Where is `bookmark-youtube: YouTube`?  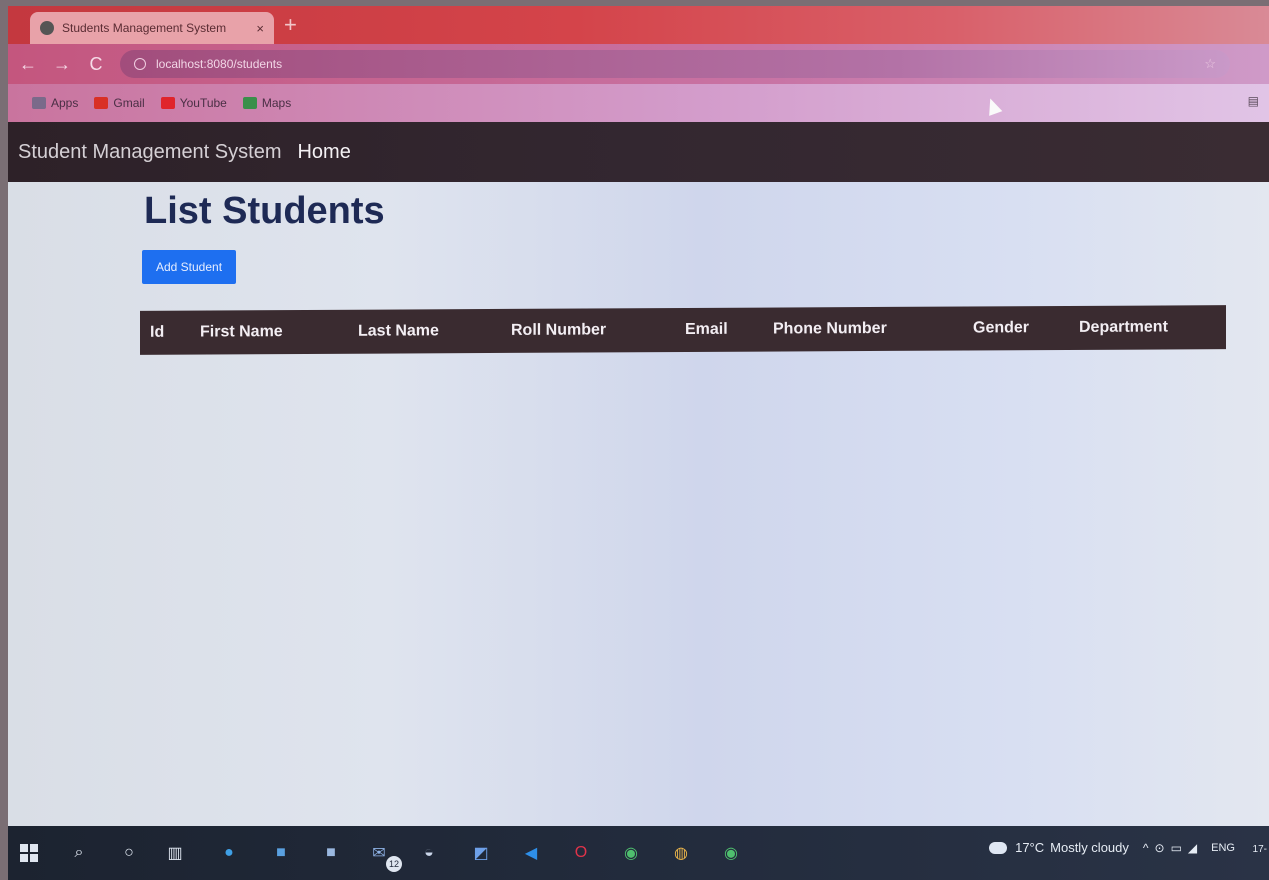 bookmark-youtube: YouTube is located at coordinates (193, 103).